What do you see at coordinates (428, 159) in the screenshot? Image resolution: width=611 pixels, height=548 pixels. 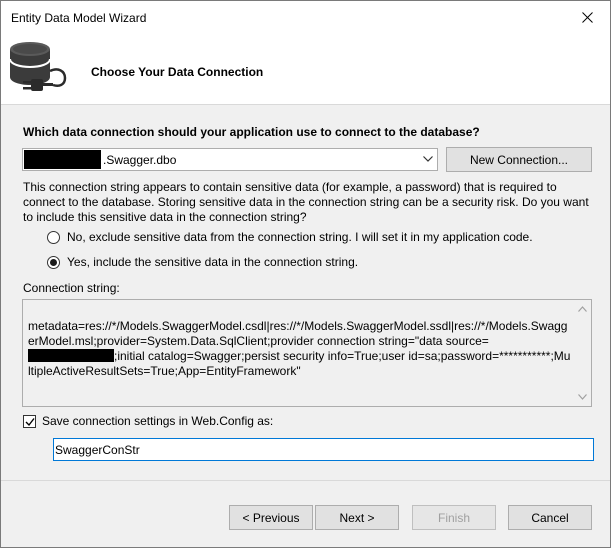 I see `chevron-down-icon` at bounding box center [428, 159].